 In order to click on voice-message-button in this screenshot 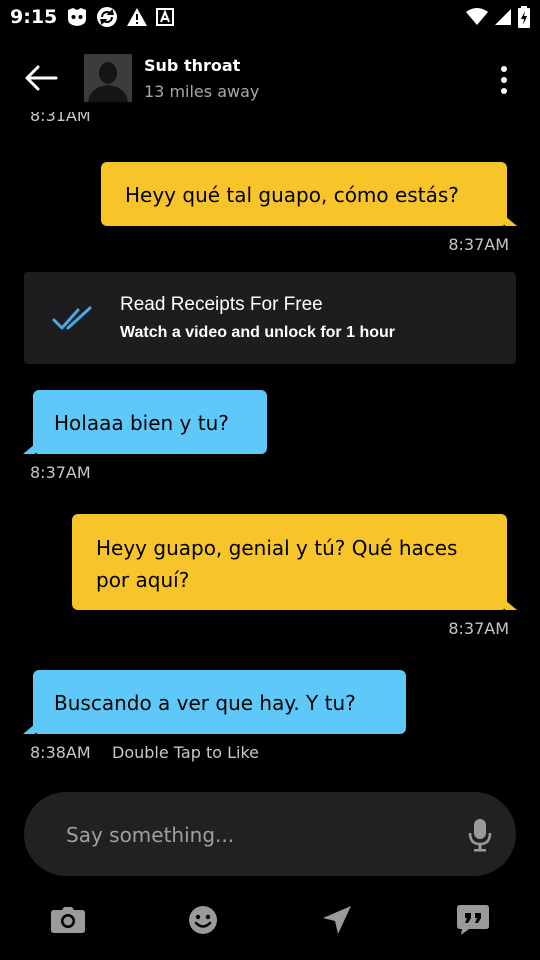, I will do `click(480, 835)`.